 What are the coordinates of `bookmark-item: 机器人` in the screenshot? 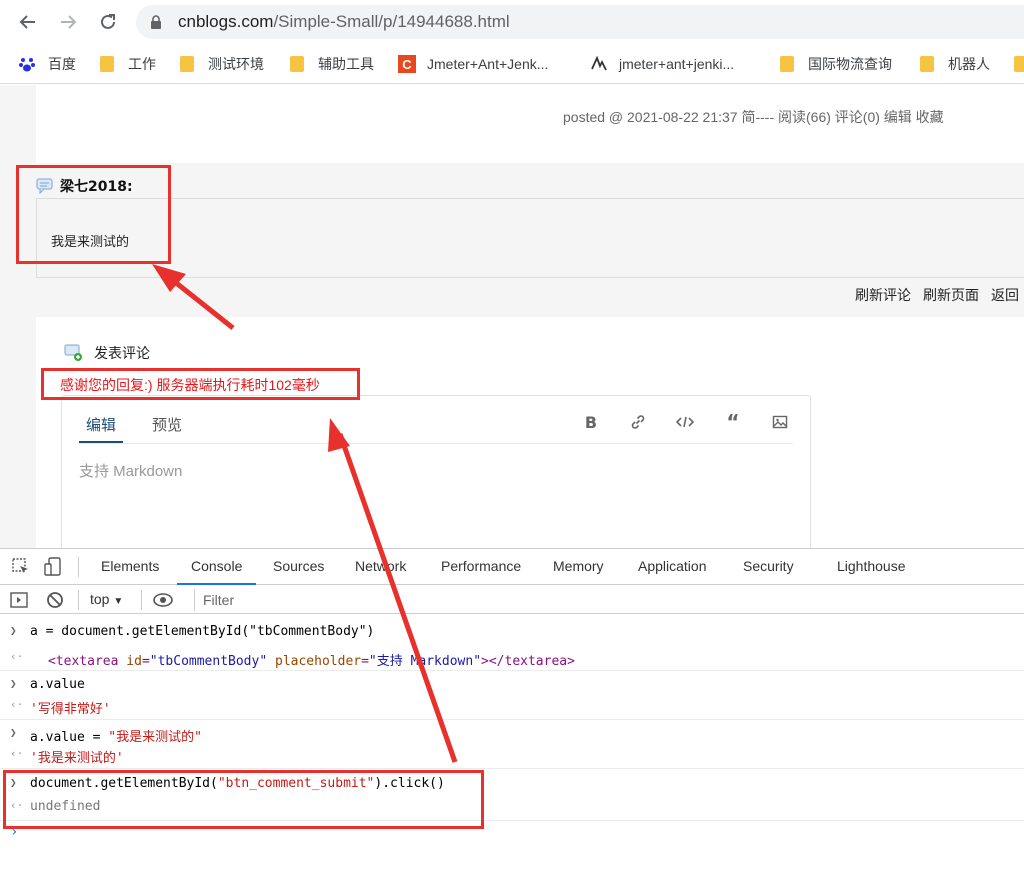 It's located at (955, 64).